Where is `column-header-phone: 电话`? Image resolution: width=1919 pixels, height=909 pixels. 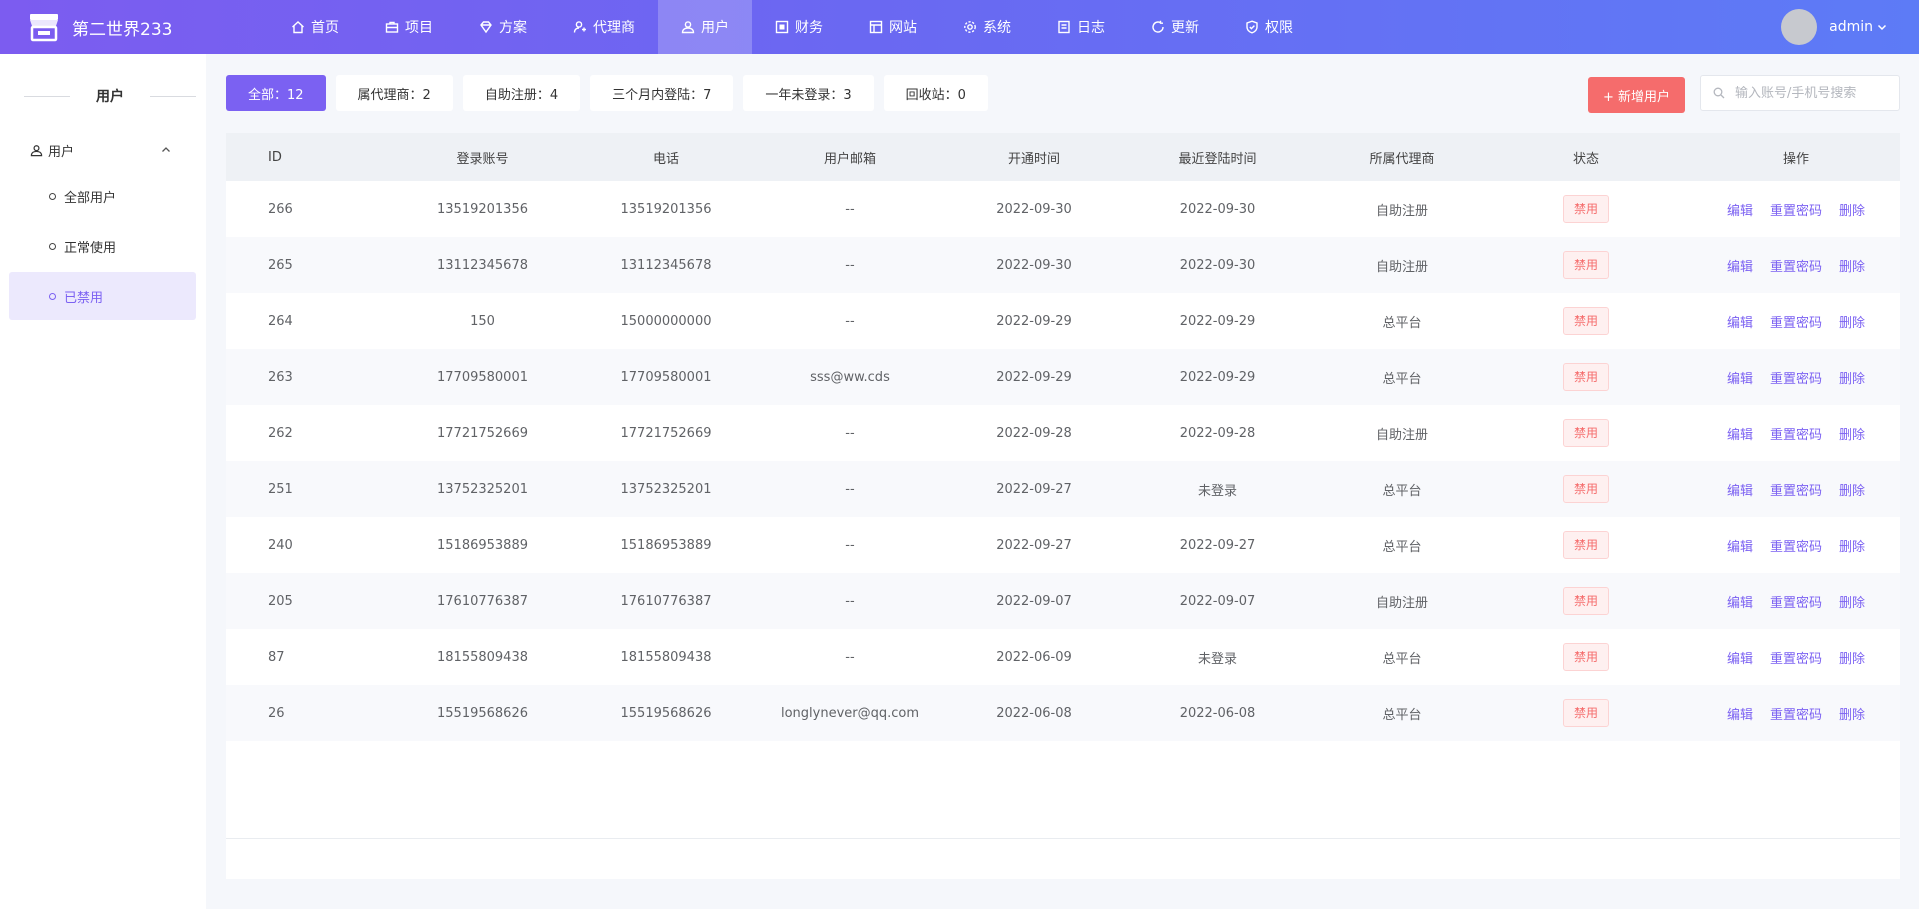
column-header-phone: 电话 is located at coordinates (666, 157).